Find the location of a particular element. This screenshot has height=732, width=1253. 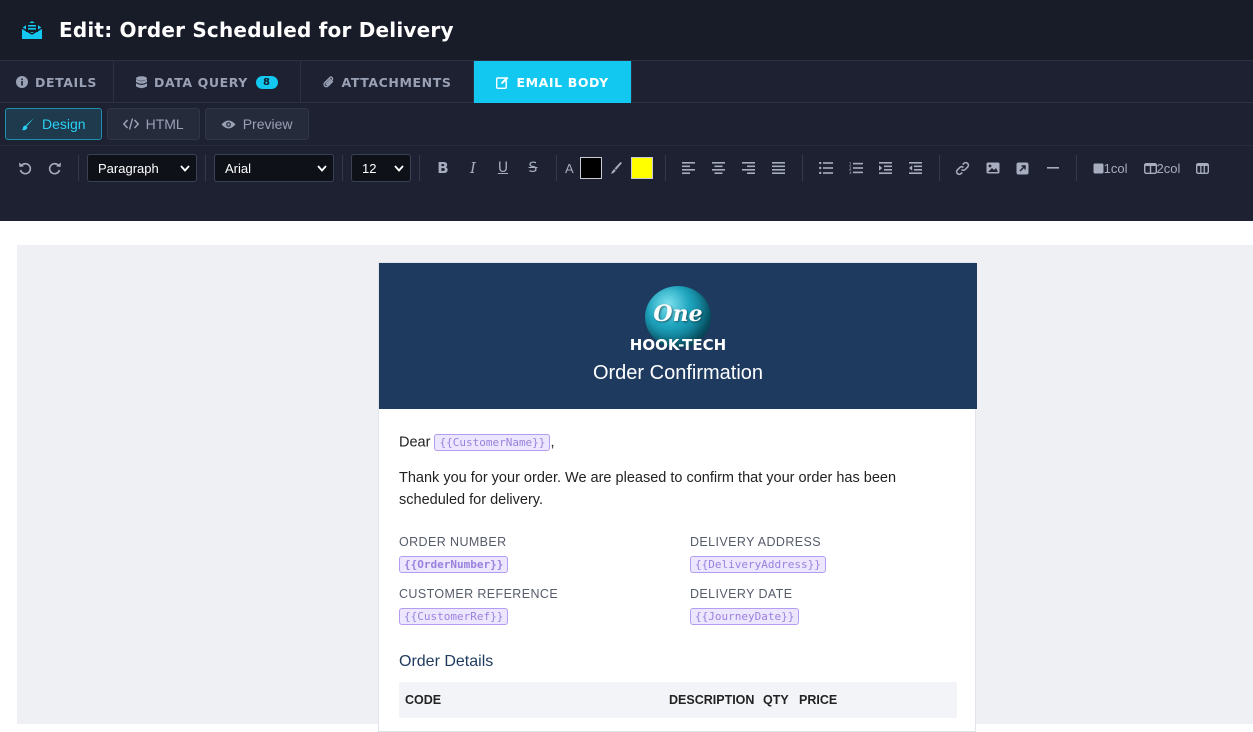

three-column-layout-button is located at coordinates (1199, 168).